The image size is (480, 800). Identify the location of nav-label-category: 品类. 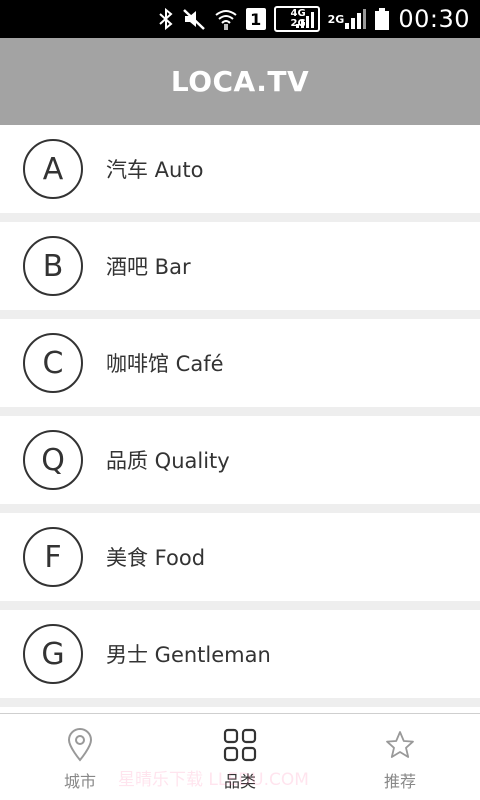
(239, 781).